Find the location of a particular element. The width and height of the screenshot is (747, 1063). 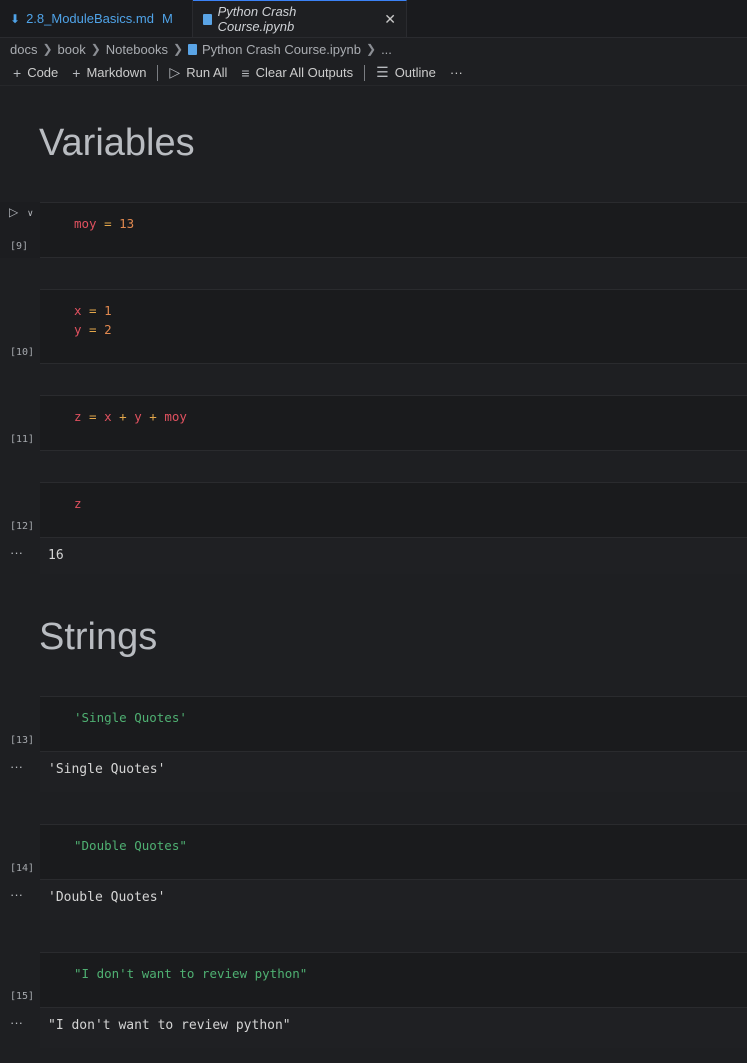

breadcrumb-item-notebooks: Notebooks is located at coordinates (137, 49).